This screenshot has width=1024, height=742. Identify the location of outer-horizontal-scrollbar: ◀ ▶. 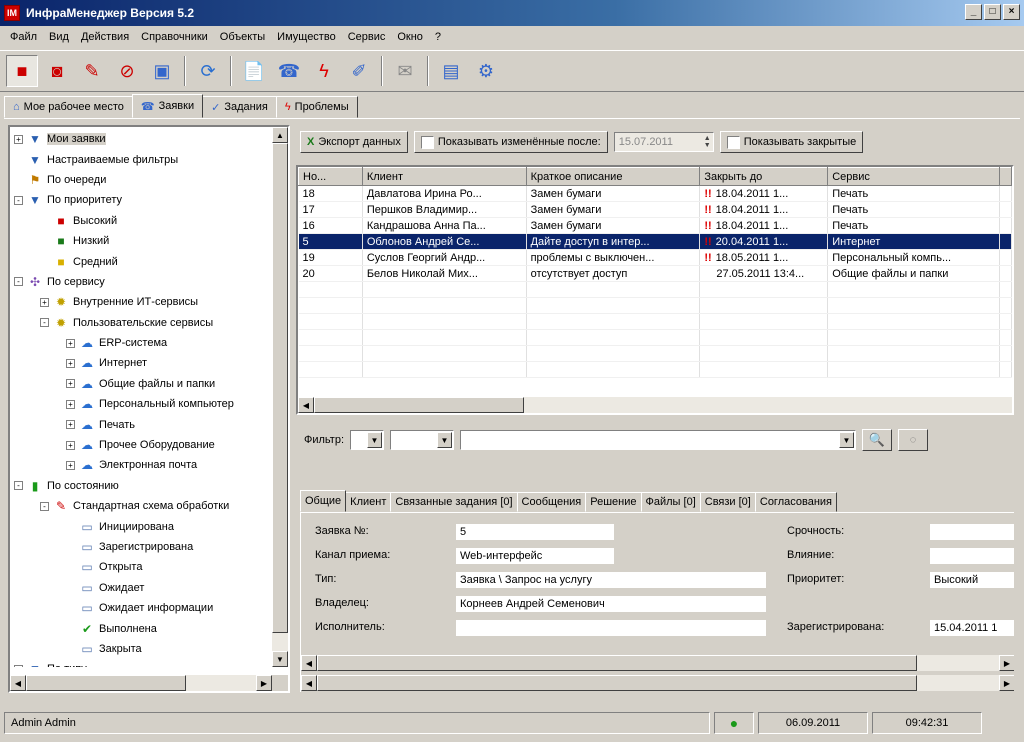
(657, 683).